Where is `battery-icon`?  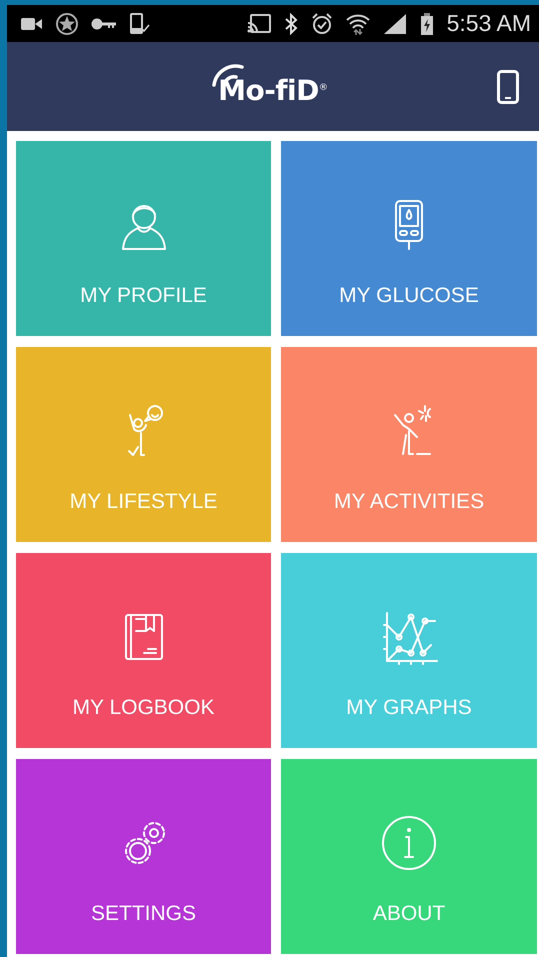
battery-icon is located at coordinates (427, 23).